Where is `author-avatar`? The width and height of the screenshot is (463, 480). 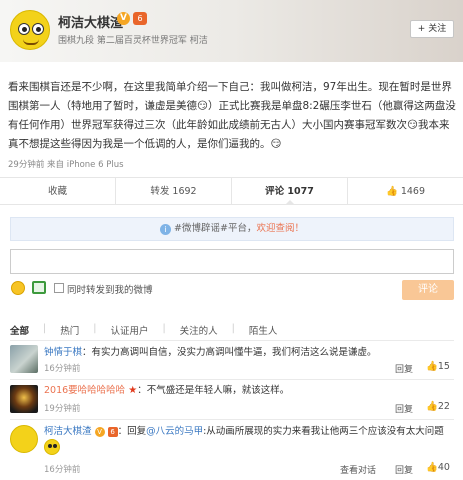 author-avatar is located at coordinates (30, 30).